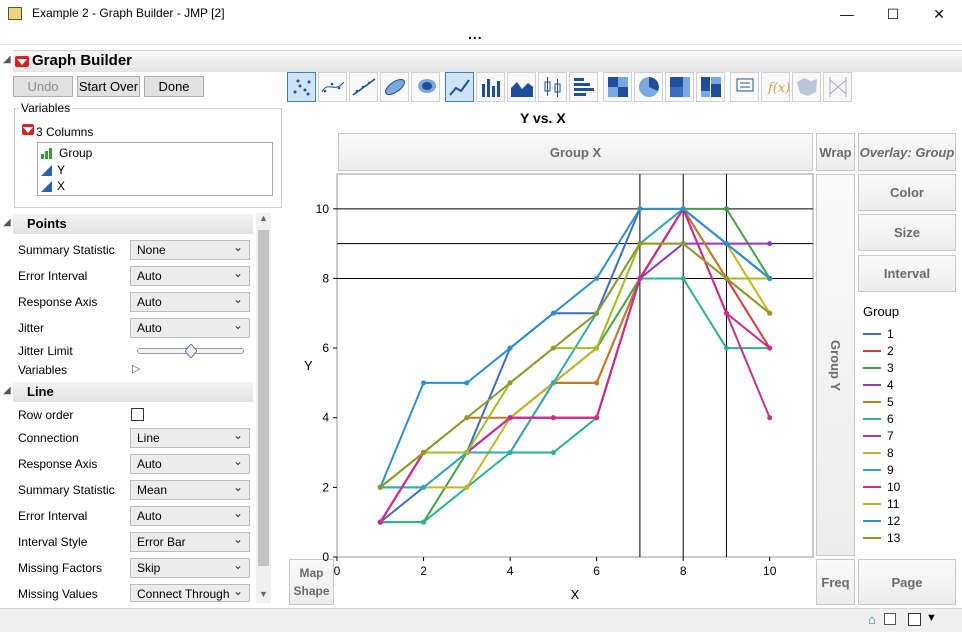 The image size is (962, 632). Describe the element at coordinates (878, 402) in the screenshot. I see `legend-item-5: 5` at that location.